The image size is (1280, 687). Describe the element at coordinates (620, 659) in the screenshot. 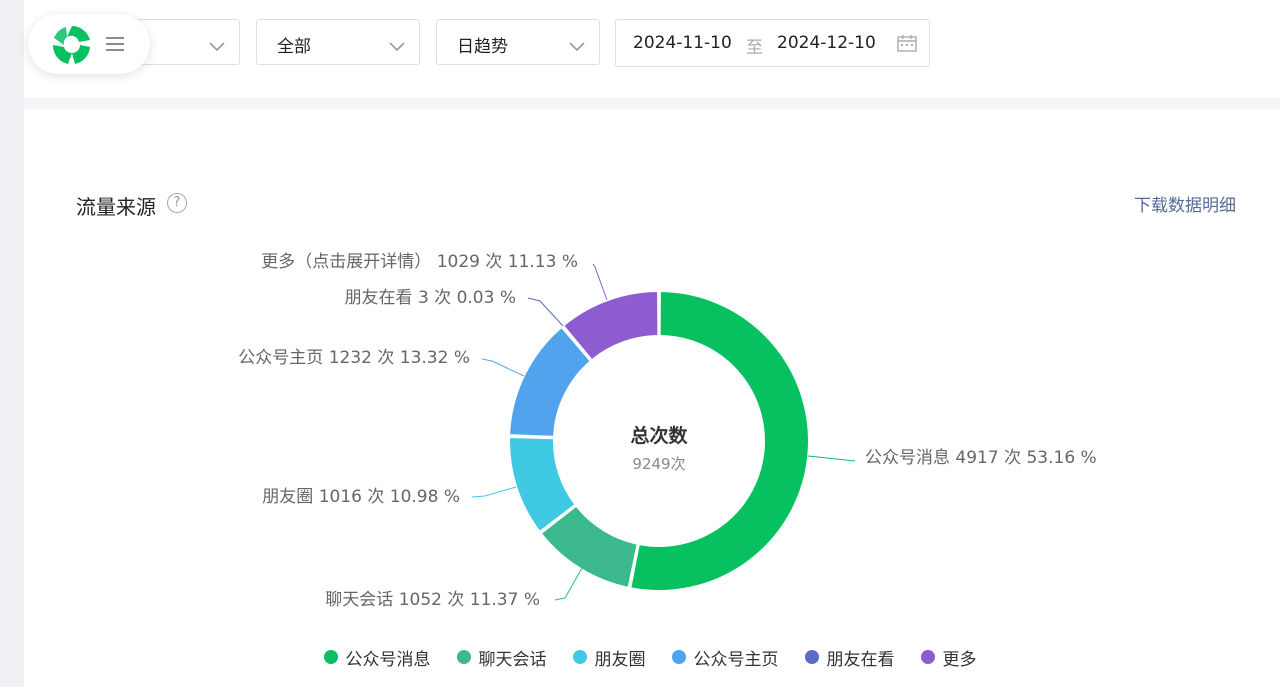

I see `legend-label: 朋友圈` at that location.